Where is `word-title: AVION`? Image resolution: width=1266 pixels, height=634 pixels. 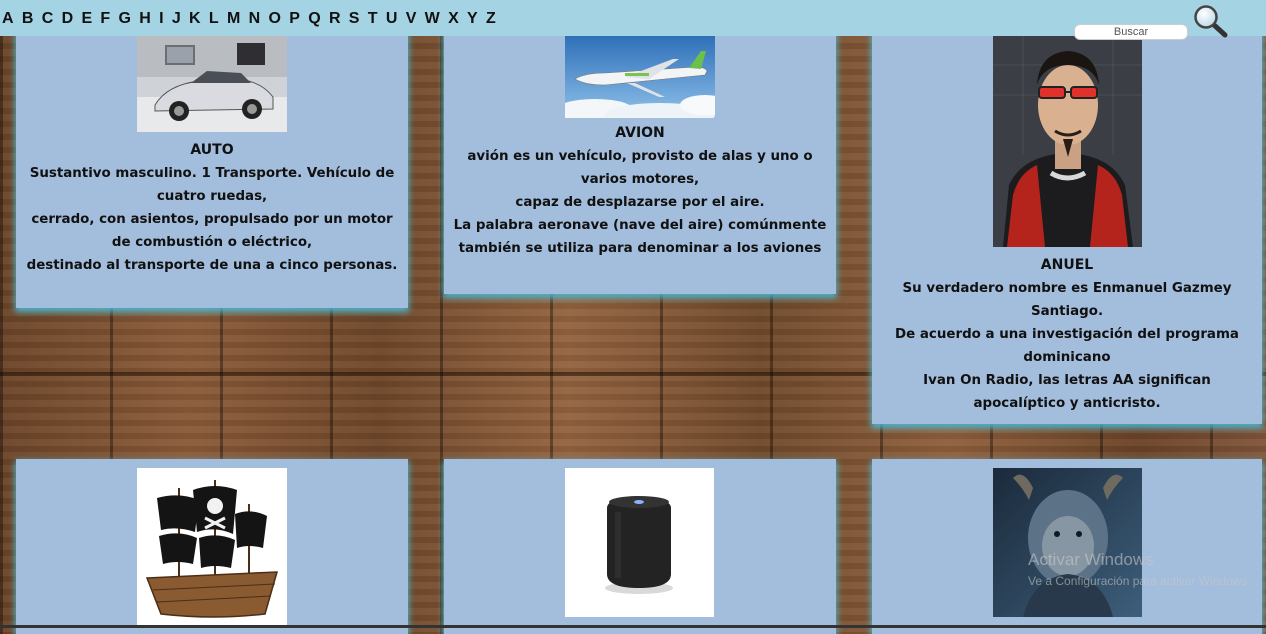
word-title: AVION is located at coordinates (640, 133).